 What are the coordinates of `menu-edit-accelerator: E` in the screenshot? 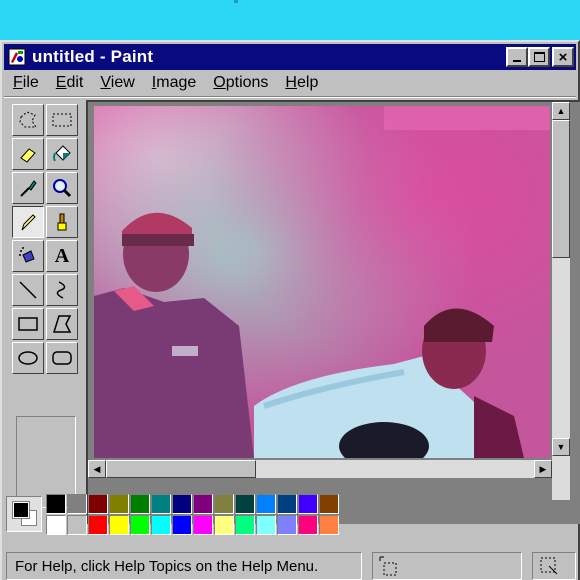 It's located at (61, 82).